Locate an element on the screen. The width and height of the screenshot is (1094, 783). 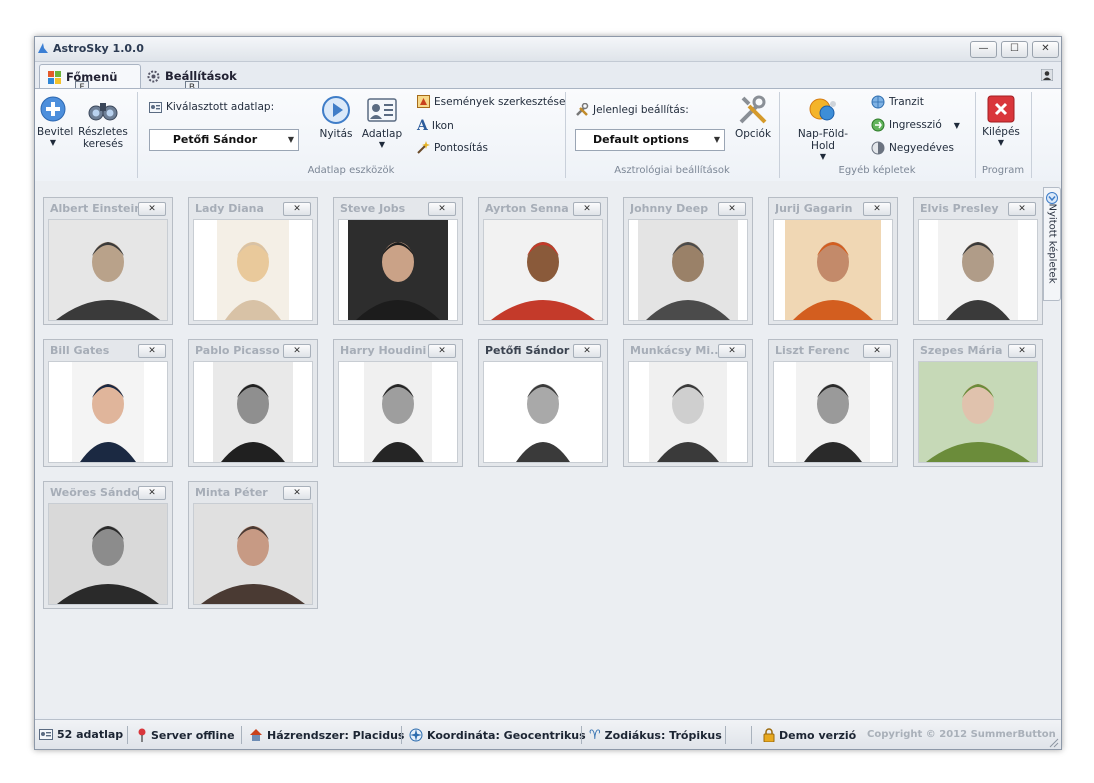
nap-fold-hold-label: Nap-Föld-Hold is located at coordinates (823, 140).